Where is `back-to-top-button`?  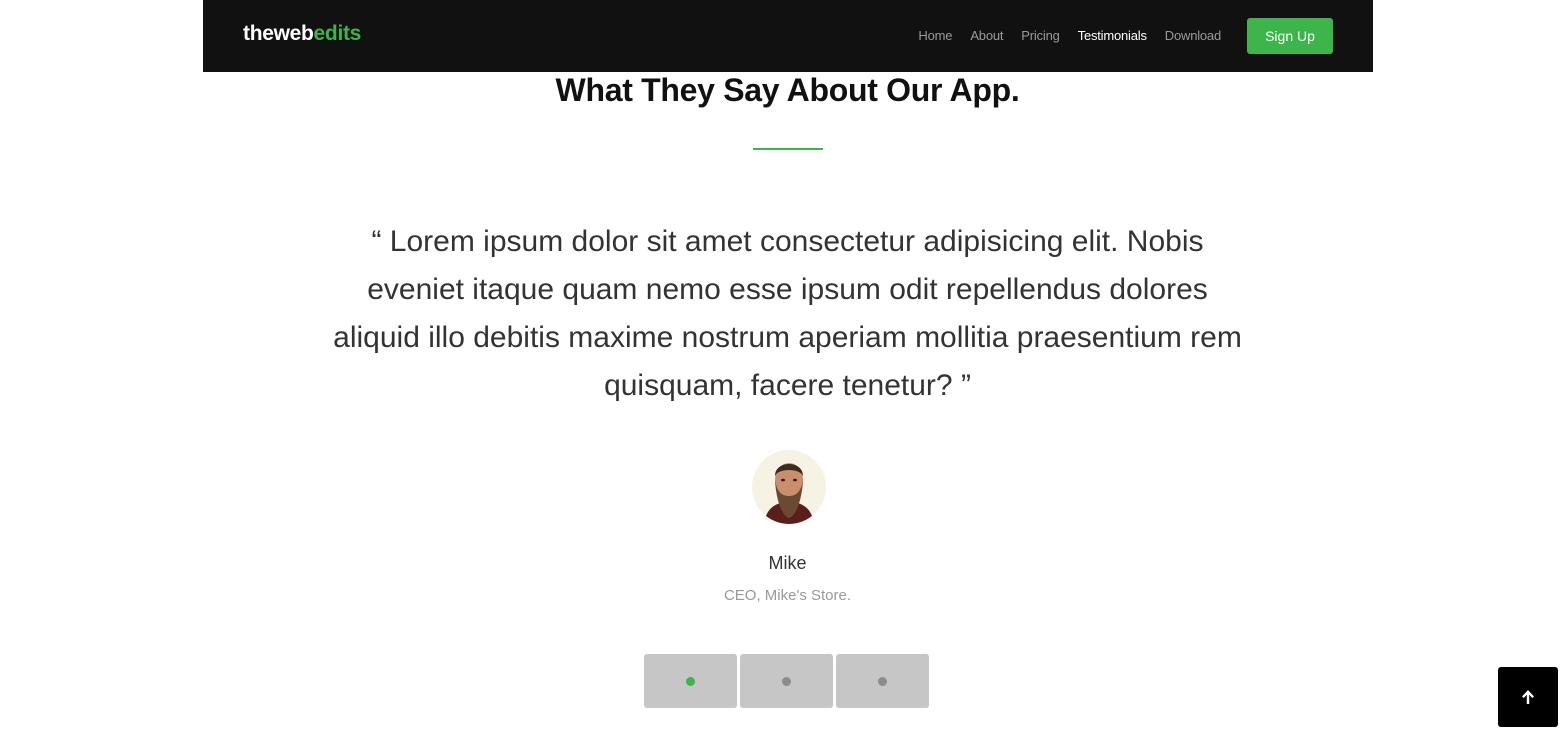
back-to-top-button is located at coordinates (1528, 697).